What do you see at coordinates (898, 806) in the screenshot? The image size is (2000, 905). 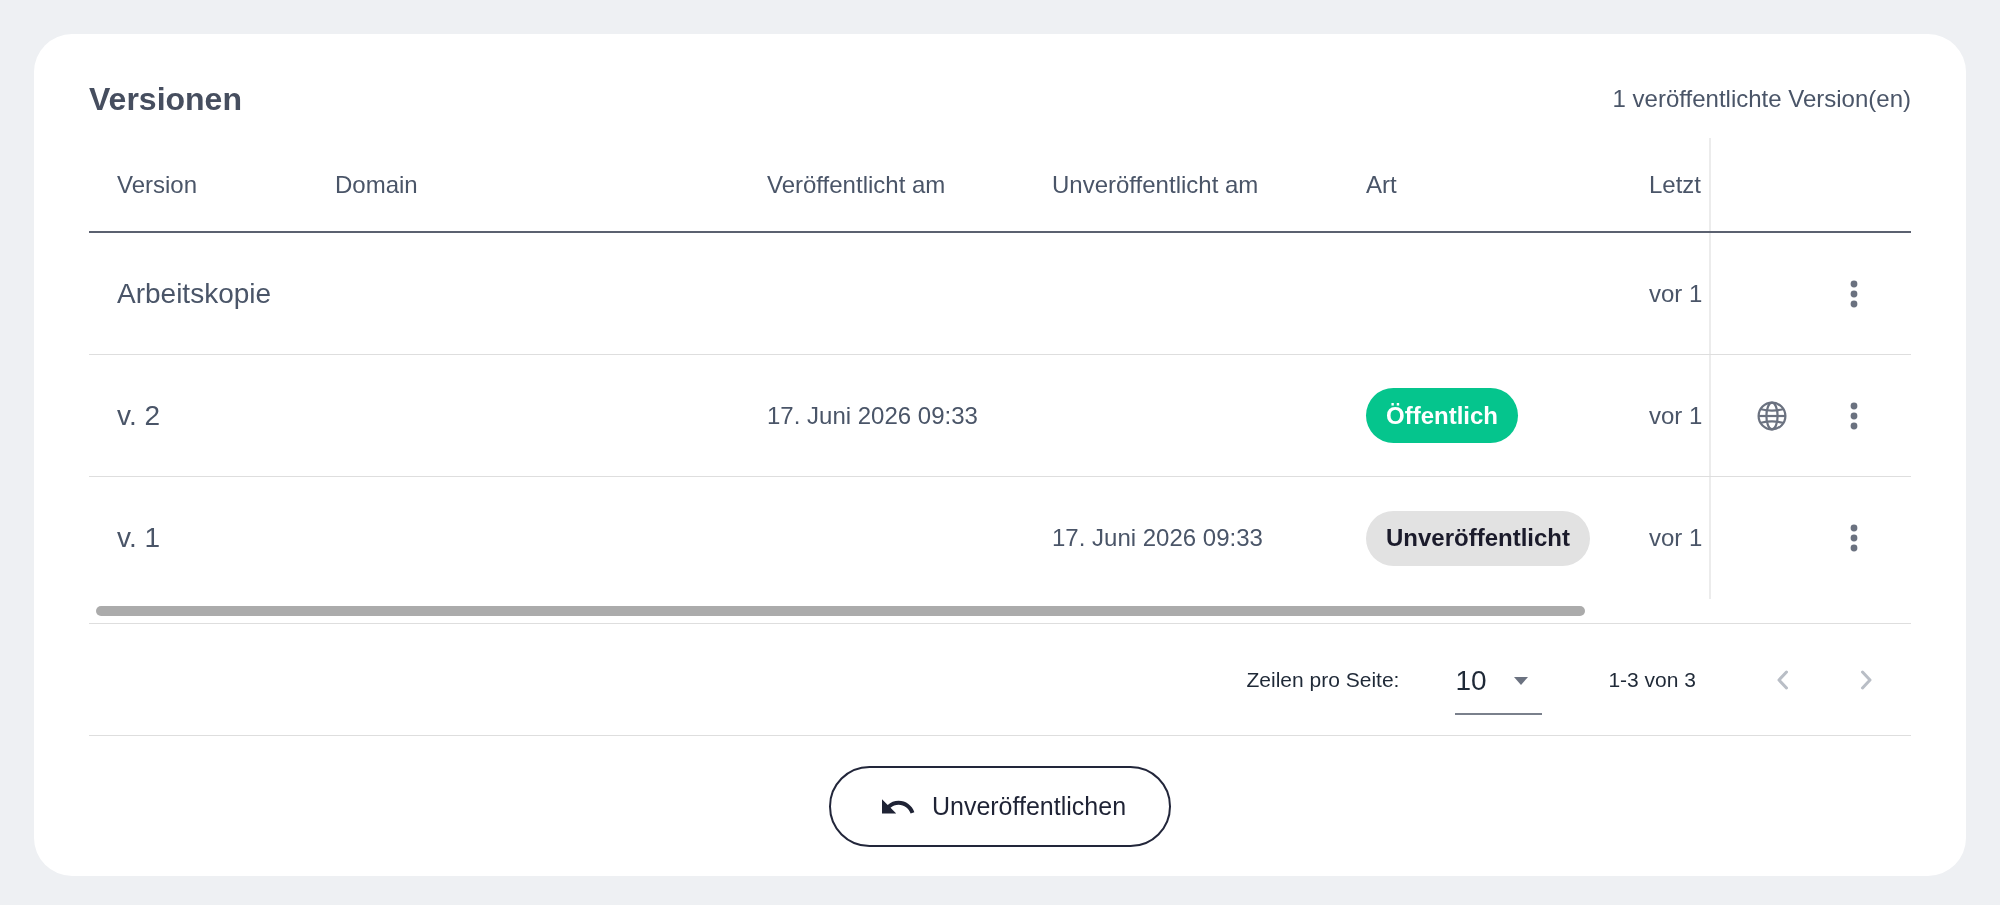 I see `undo-icon` at bounding box center [898, 806].